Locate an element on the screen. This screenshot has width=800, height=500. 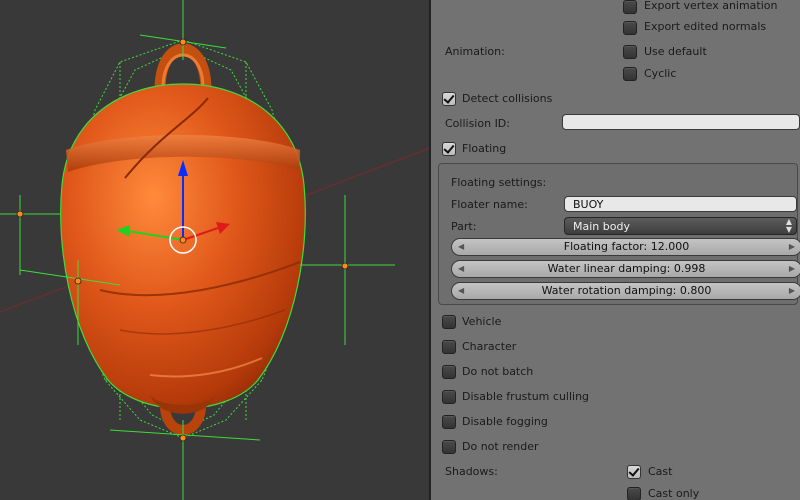
export-edited-normals-checkbox is located at coordinates (630, 28).